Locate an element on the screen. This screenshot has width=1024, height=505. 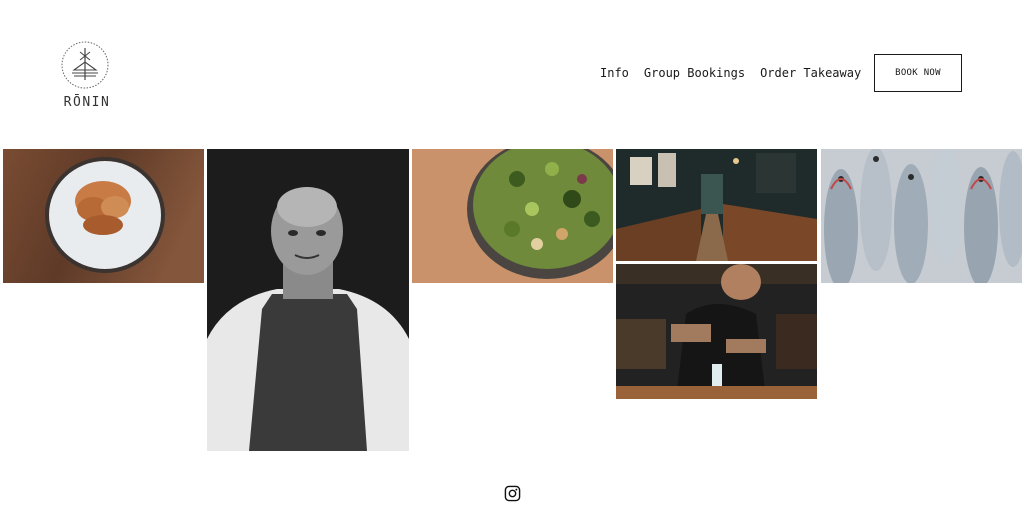
nav-info-link: Info is located at coordinates (614, 73).